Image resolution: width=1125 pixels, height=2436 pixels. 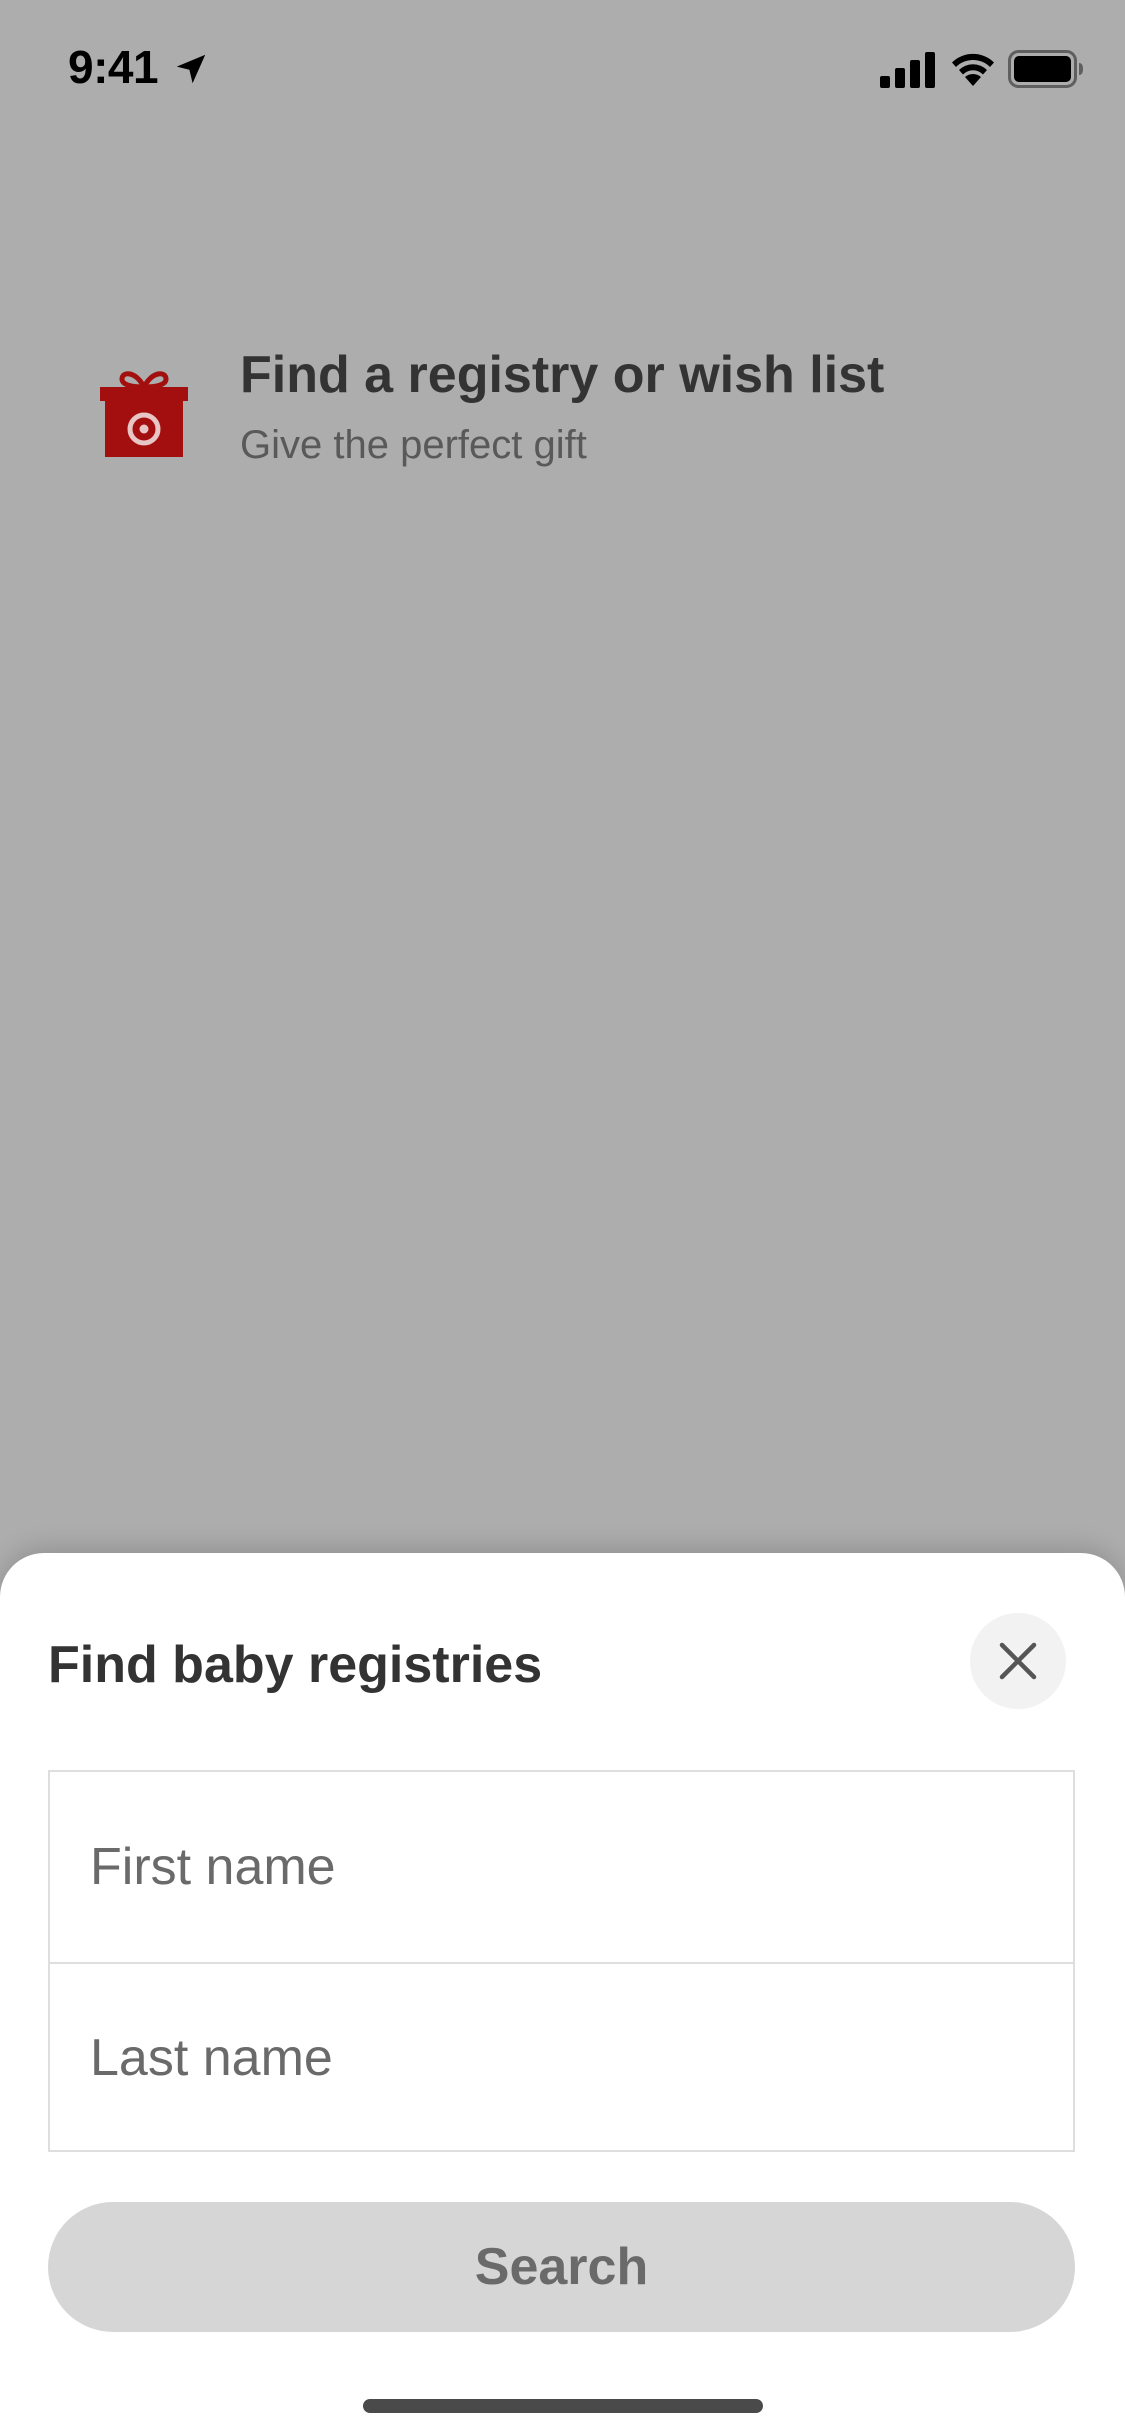 I want to click on sheet-title: Find baby registries, so click(x=295, y=1665).